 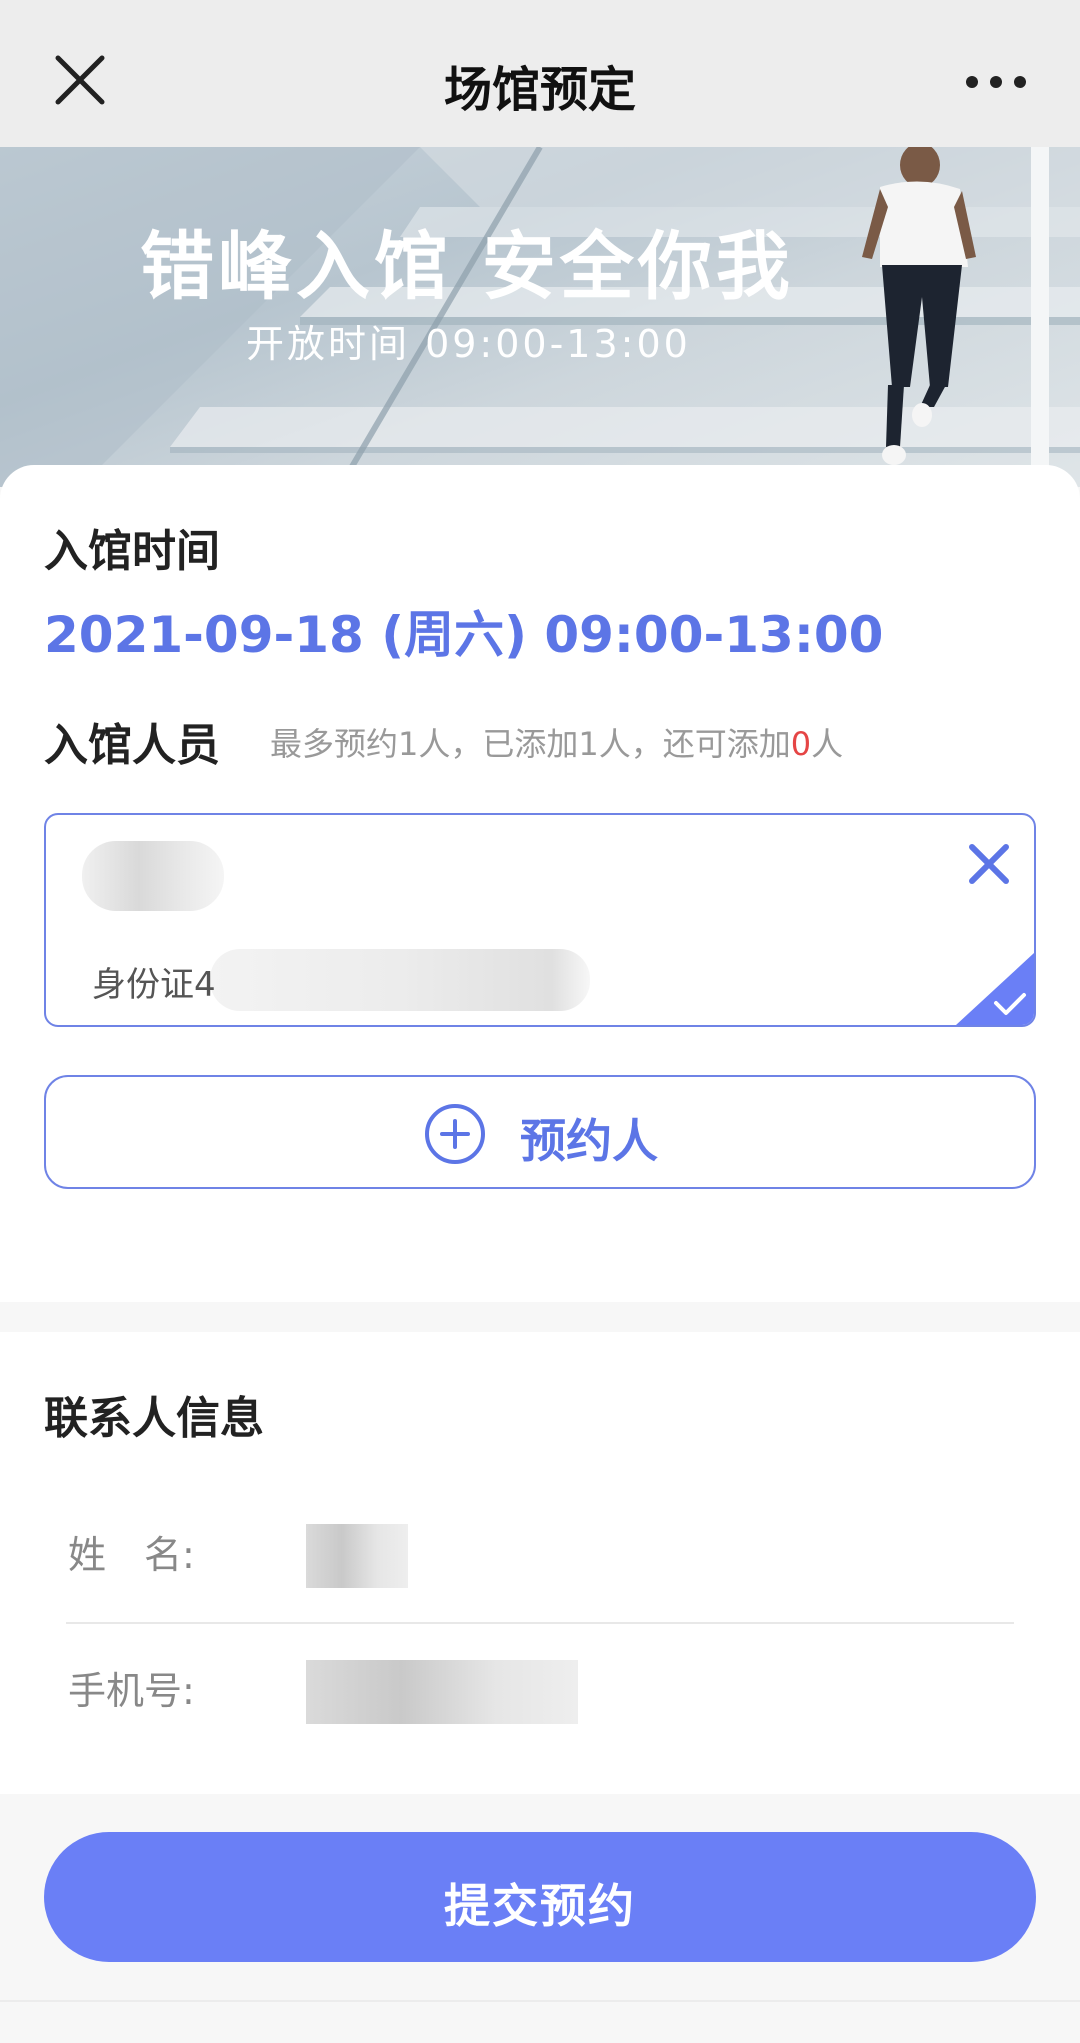 I want to click on entry-datetime: 2021-09-18 (周六) 09:00-13:00, so click(x=464, y=635).